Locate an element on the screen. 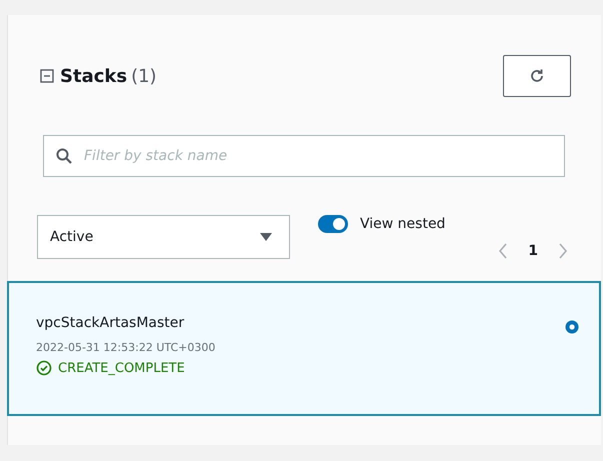 Image resolution: width=603 pixels, height=461 pixels. page-number: 1 is located at coordinates (533, 251).